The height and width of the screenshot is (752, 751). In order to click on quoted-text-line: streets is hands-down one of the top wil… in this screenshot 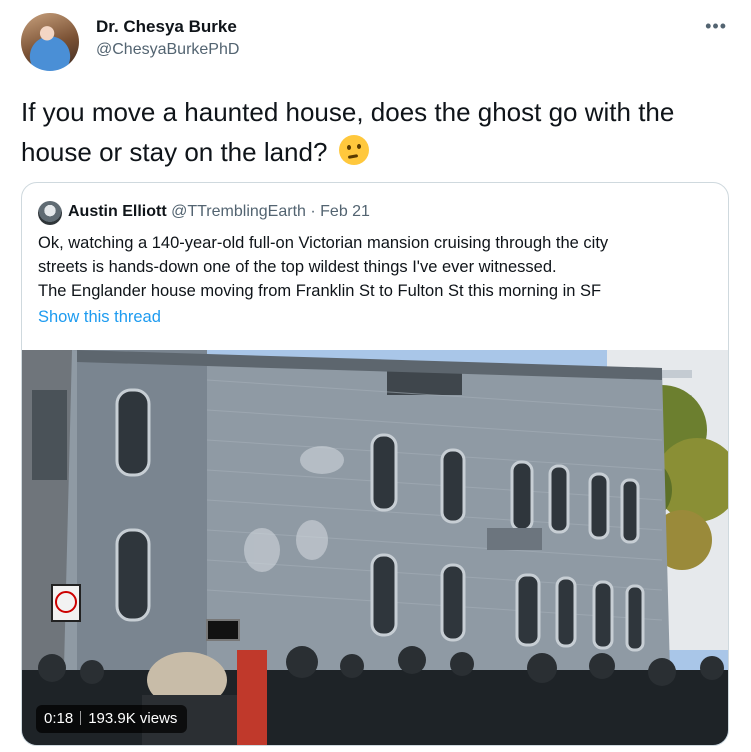, I will do `click(297, 267)`.